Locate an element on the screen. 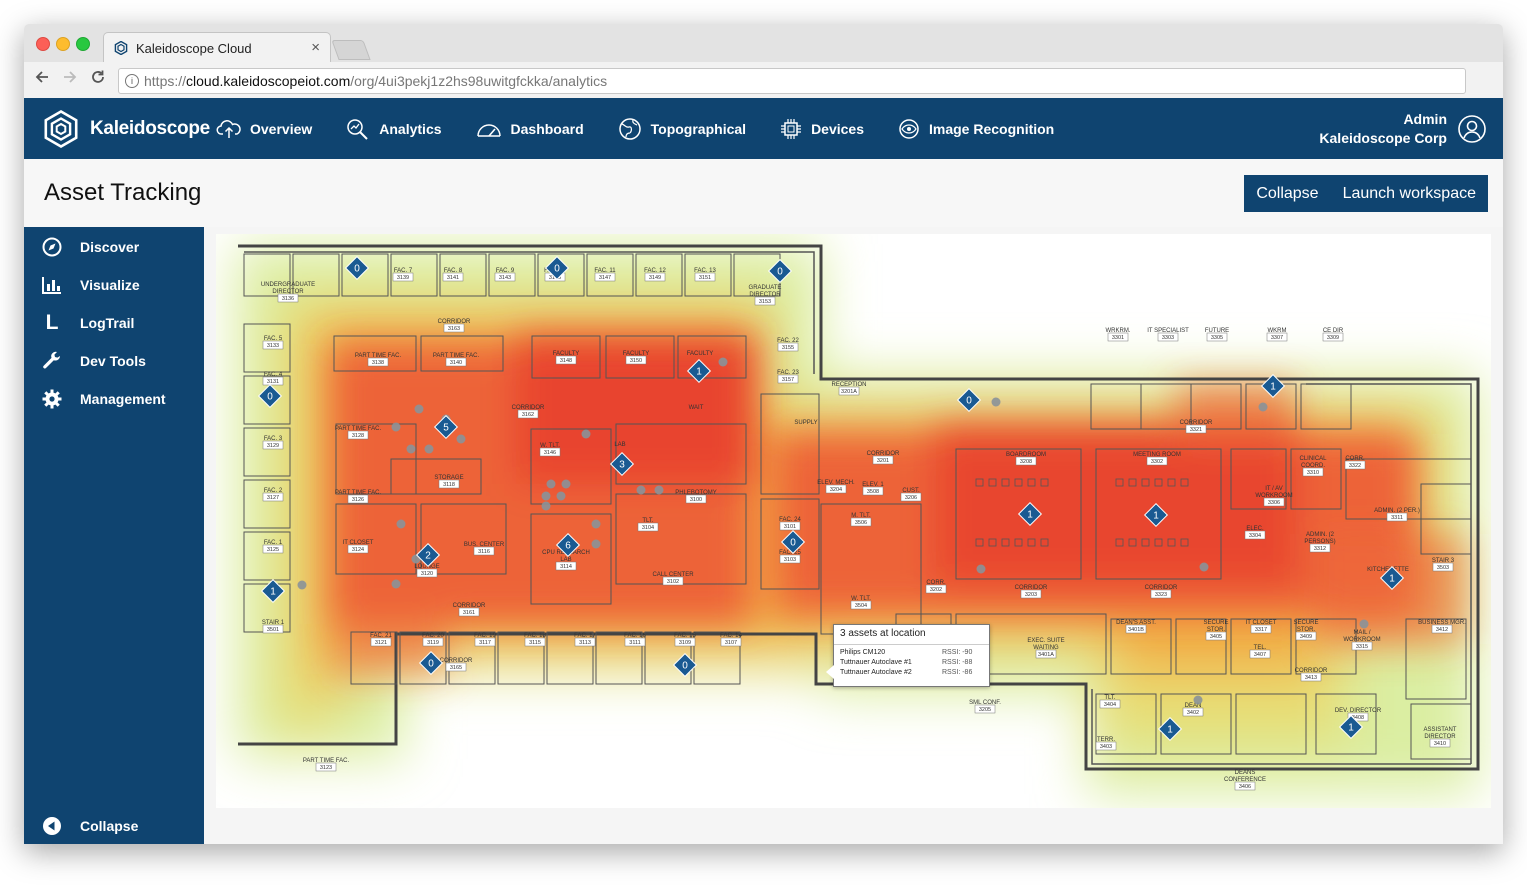 This screenshot has width=1527, height=895. tooltip-asset-name: Philips CM120 is located at coordinates (863, 652).